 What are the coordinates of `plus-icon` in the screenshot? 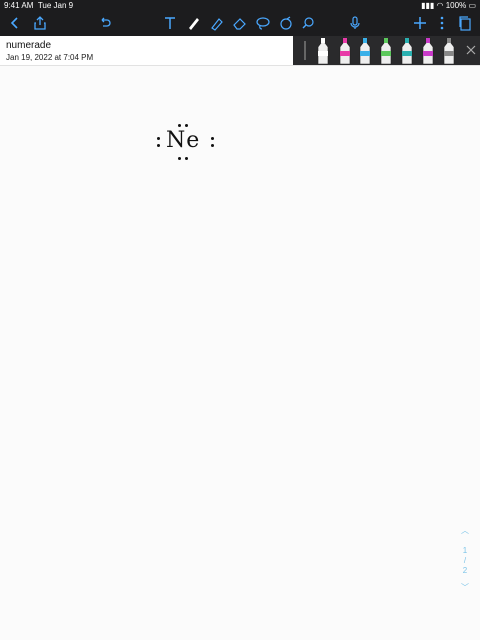 It's located at (420, 23).